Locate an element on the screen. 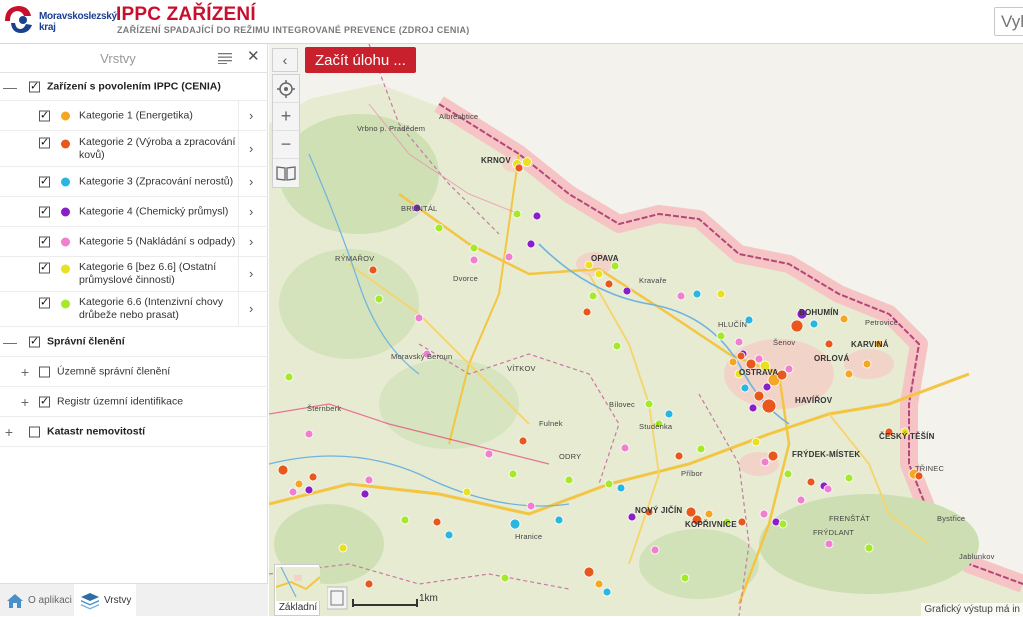  zoom-out-button: − is located at coordinates (286, 145).